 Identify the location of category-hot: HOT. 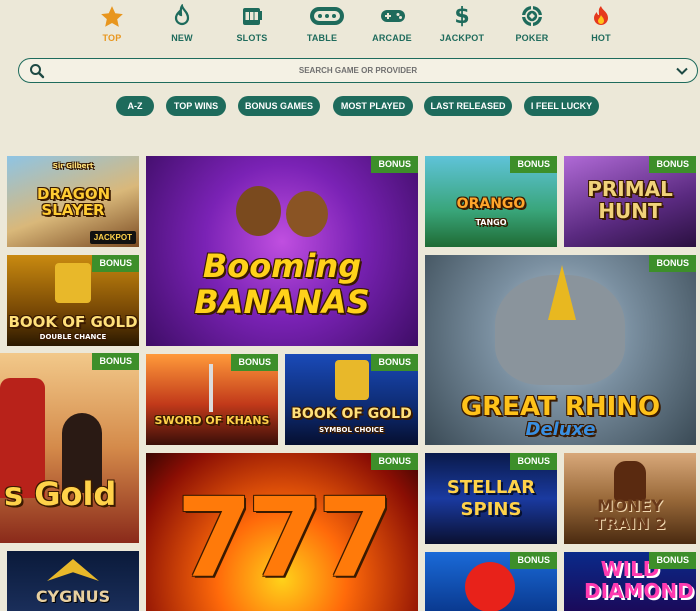
(601, 23).